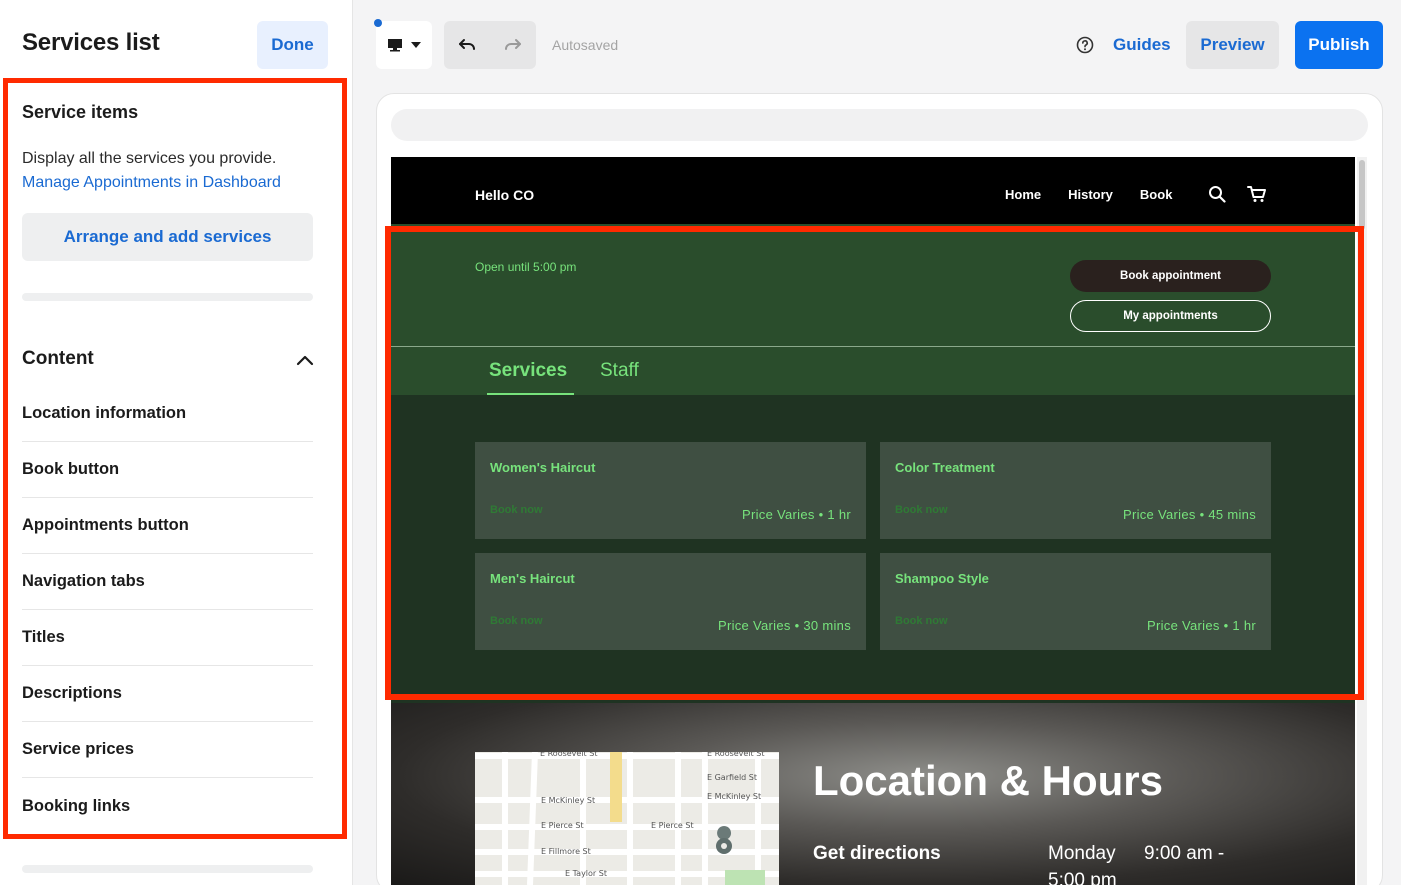 This screenshot has height=885, width=1401. I want to click on site-nav-home: Home, so click(1023, 194).